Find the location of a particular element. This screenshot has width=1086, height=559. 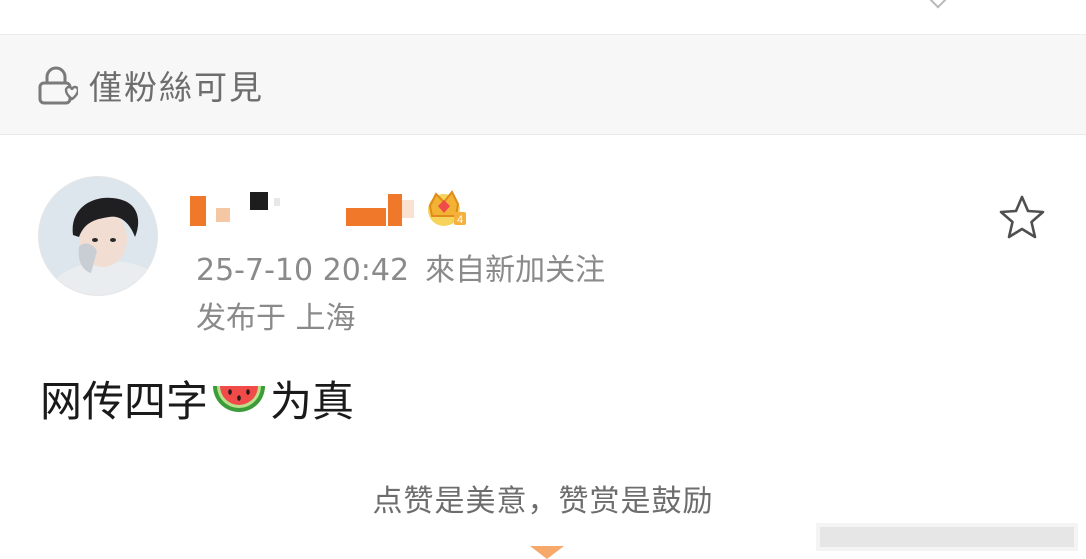

post-text-after: 为真 is located at coordinates (312, 401).